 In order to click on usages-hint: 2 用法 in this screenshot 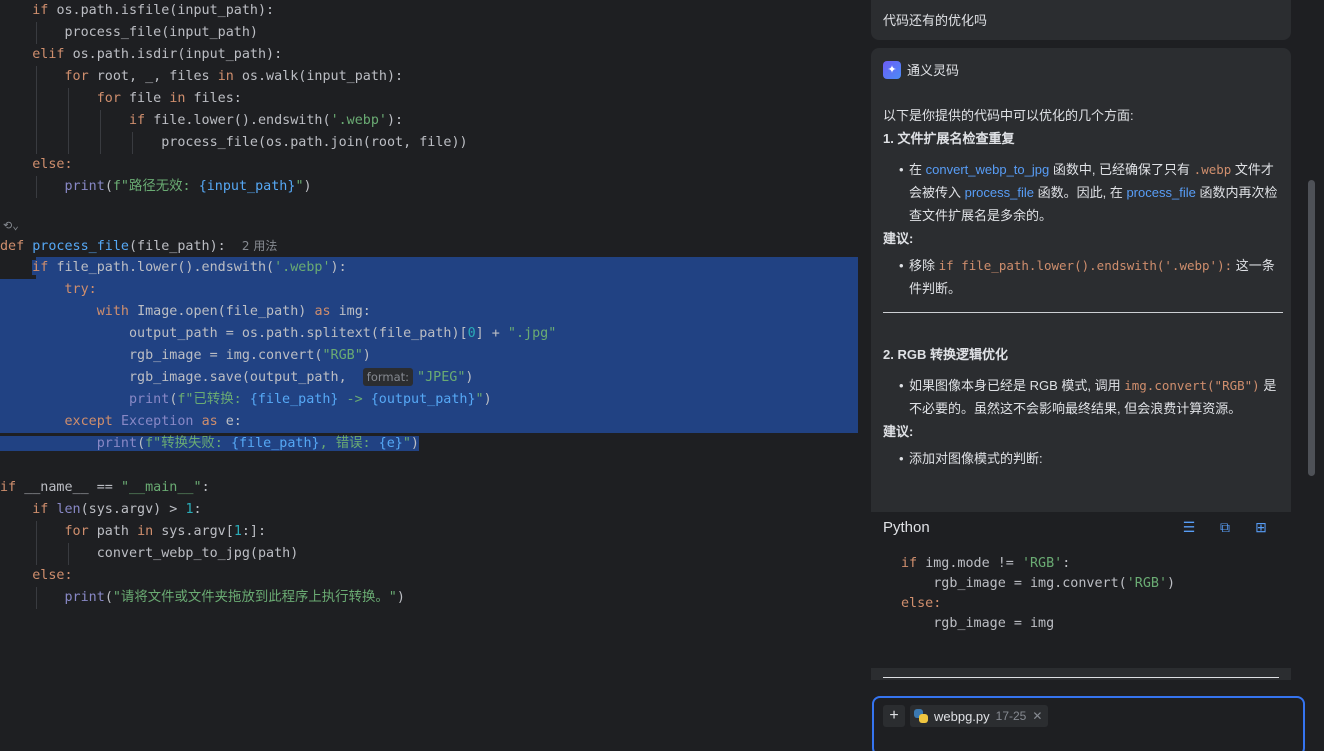, I will do `click(259, 246)`.